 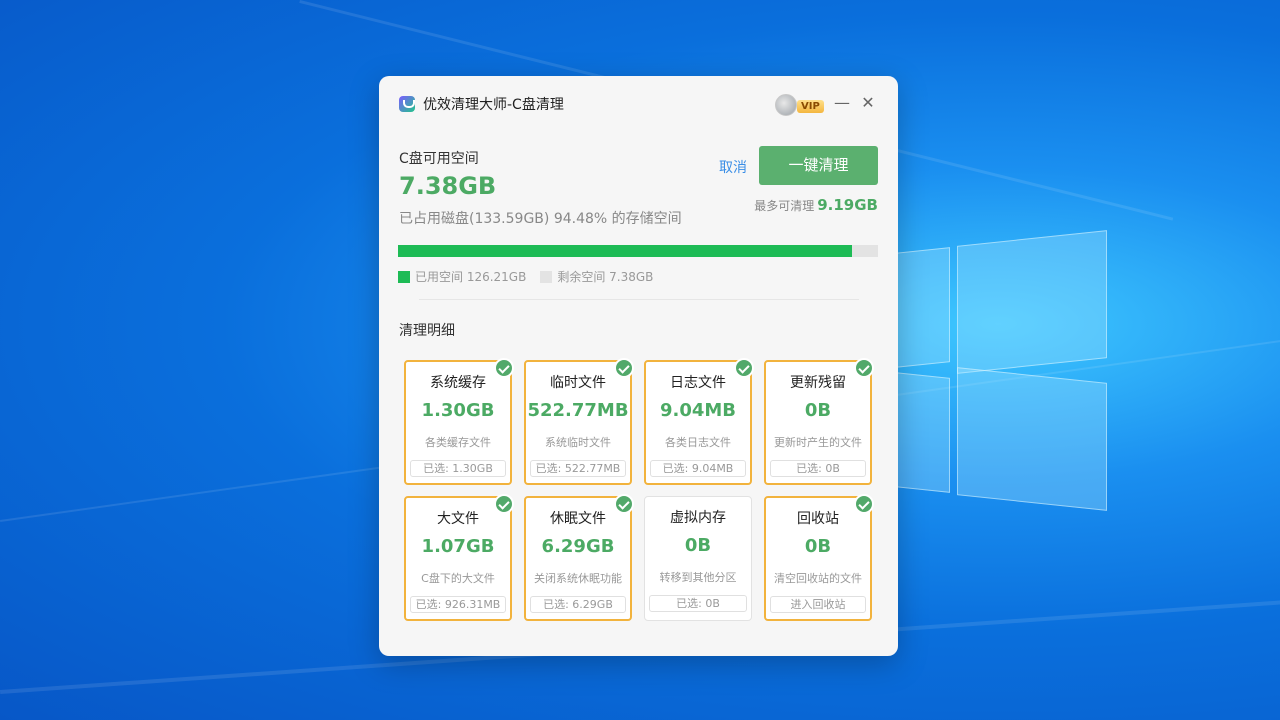 I want to click on clean-item-title: 日志文件, so click(x=698, y=383).